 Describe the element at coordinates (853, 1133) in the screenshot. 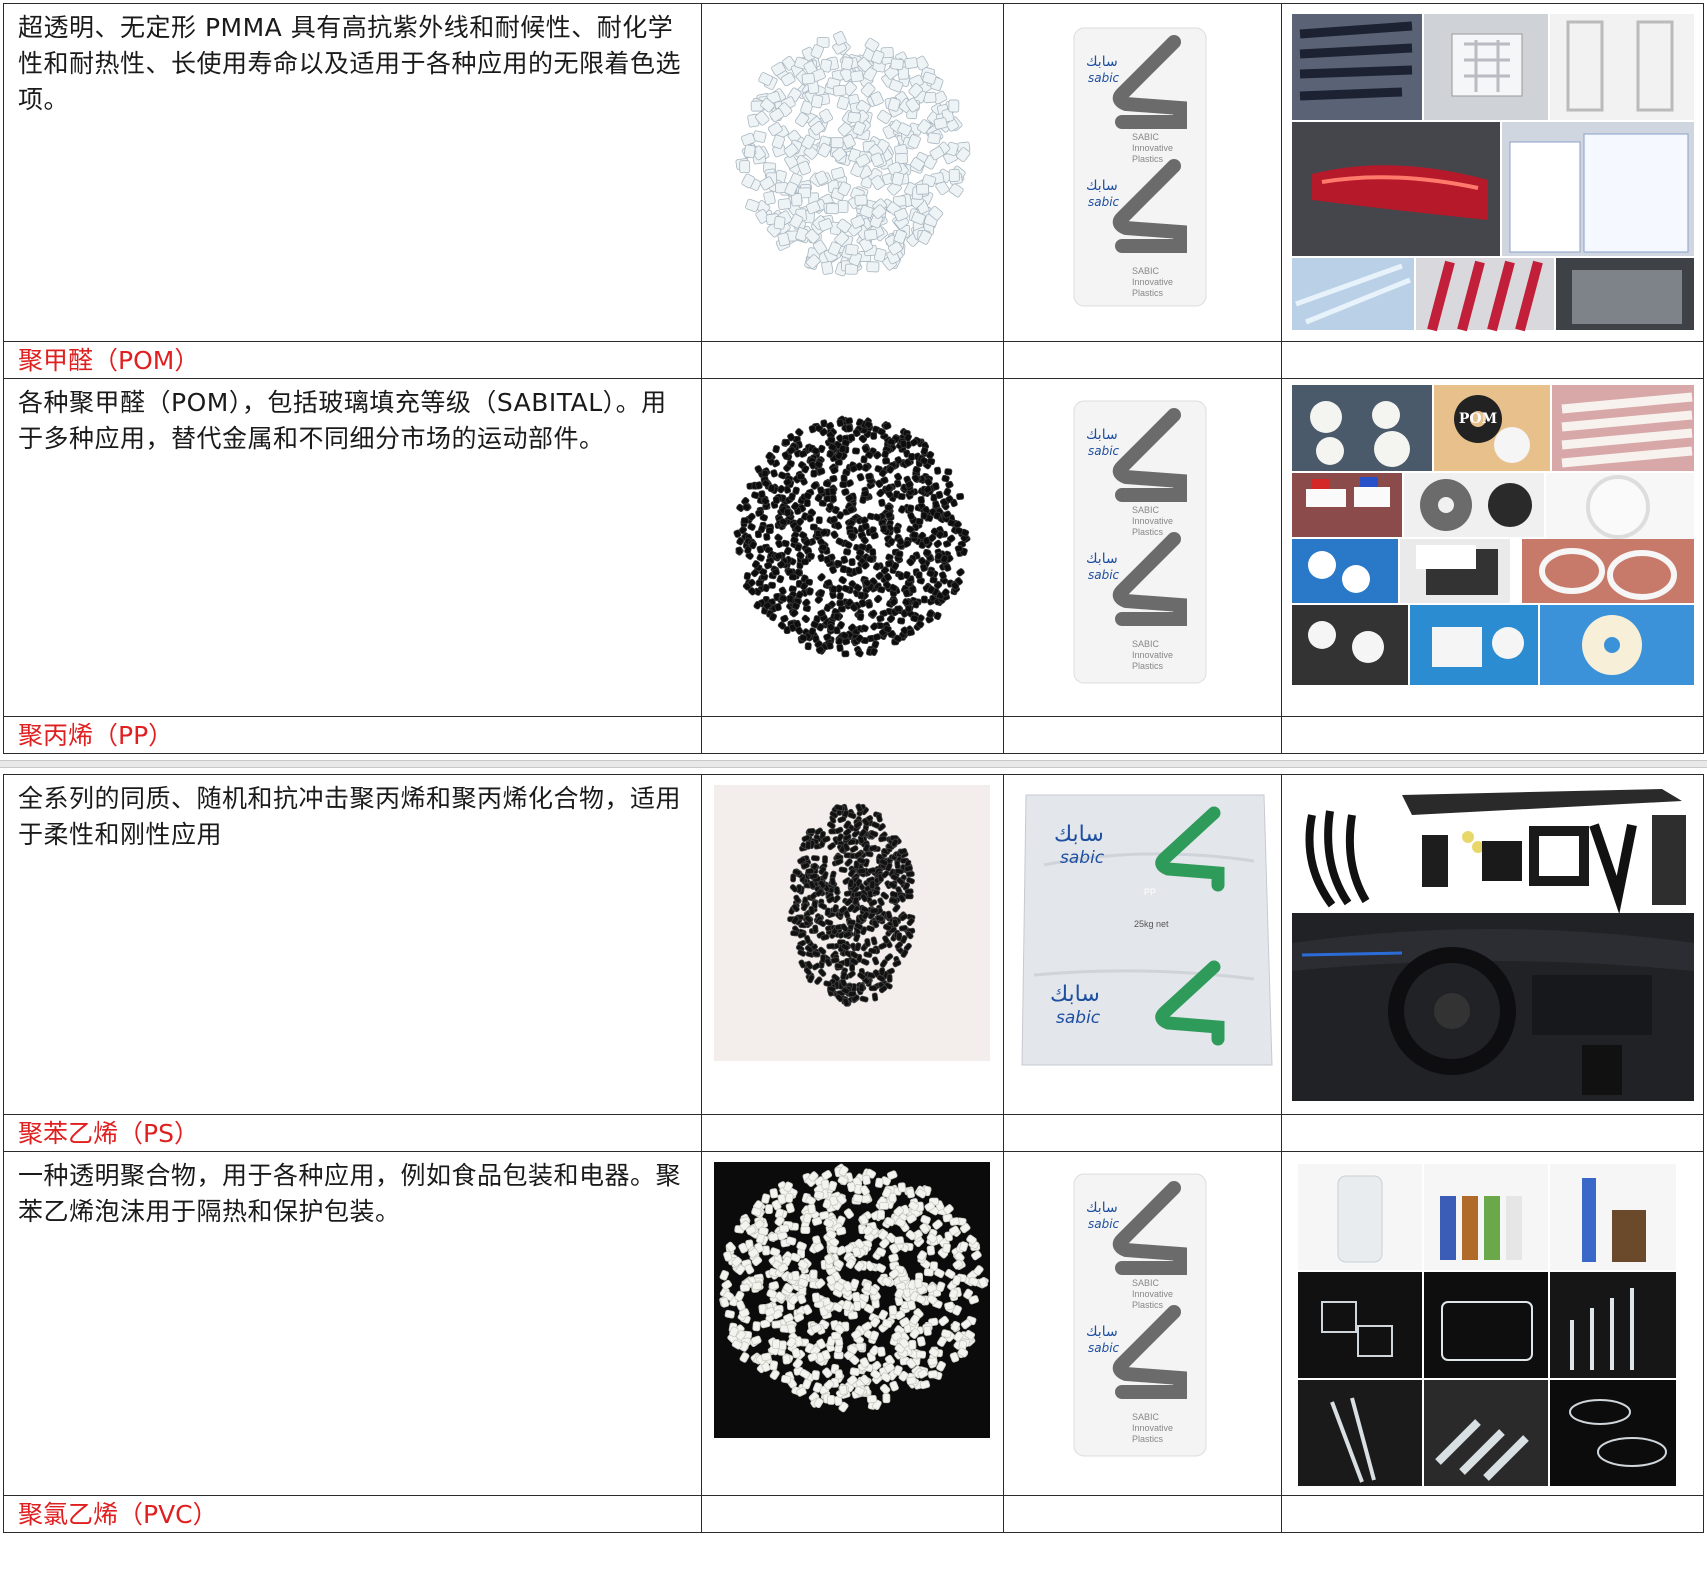

I see `table-row: 聚苯乙烯（PS）` at that location.